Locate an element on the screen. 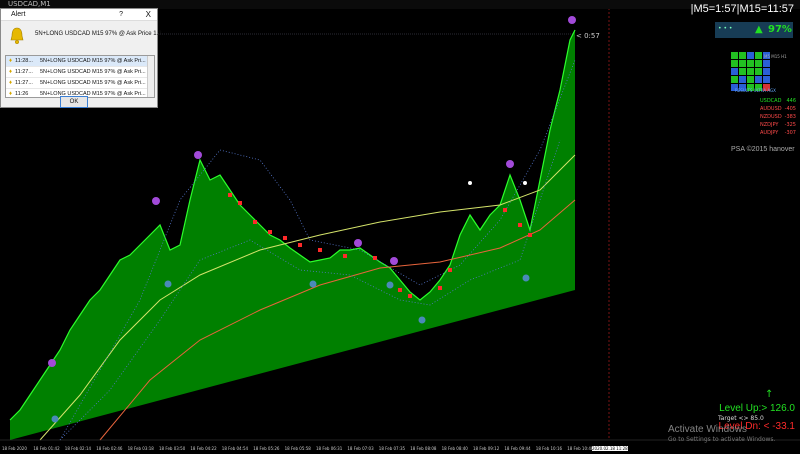 The width and height of the screenshot is (800, 454). alert-message: 5N+LONG USDCAD M15 97% @ Ask Price 1.3 is located at coordinates (98, 34).